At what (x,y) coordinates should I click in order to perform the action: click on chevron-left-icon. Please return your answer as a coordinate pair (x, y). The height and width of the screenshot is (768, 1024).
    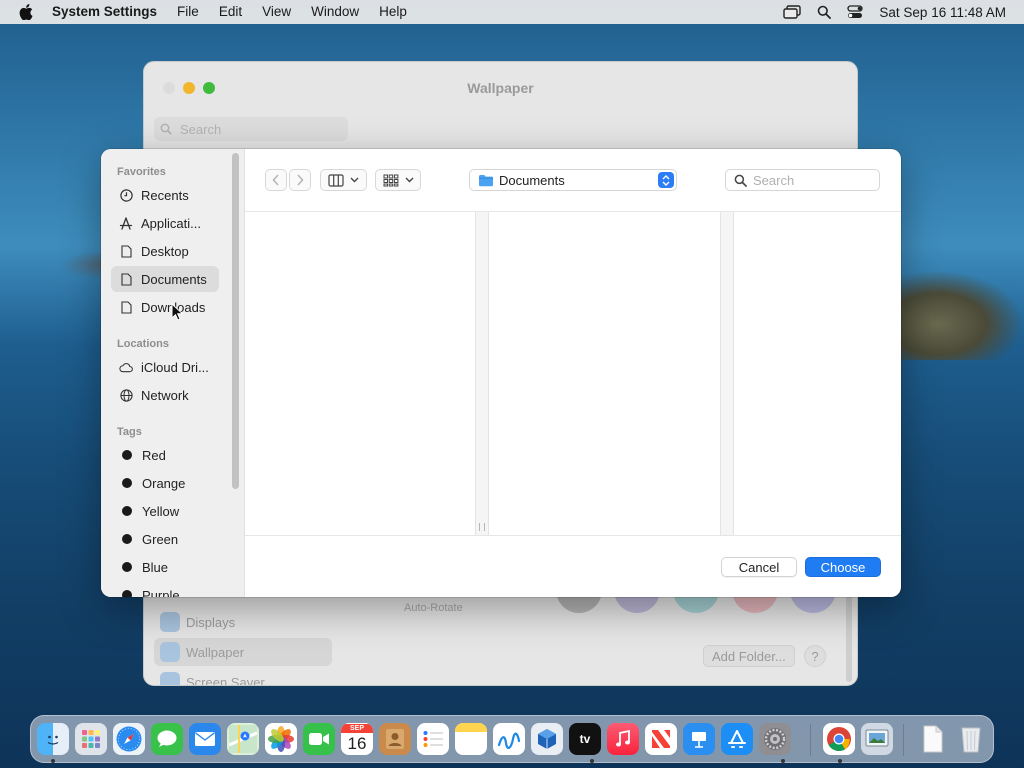
    Looking at the image, I should click on (275, 180).